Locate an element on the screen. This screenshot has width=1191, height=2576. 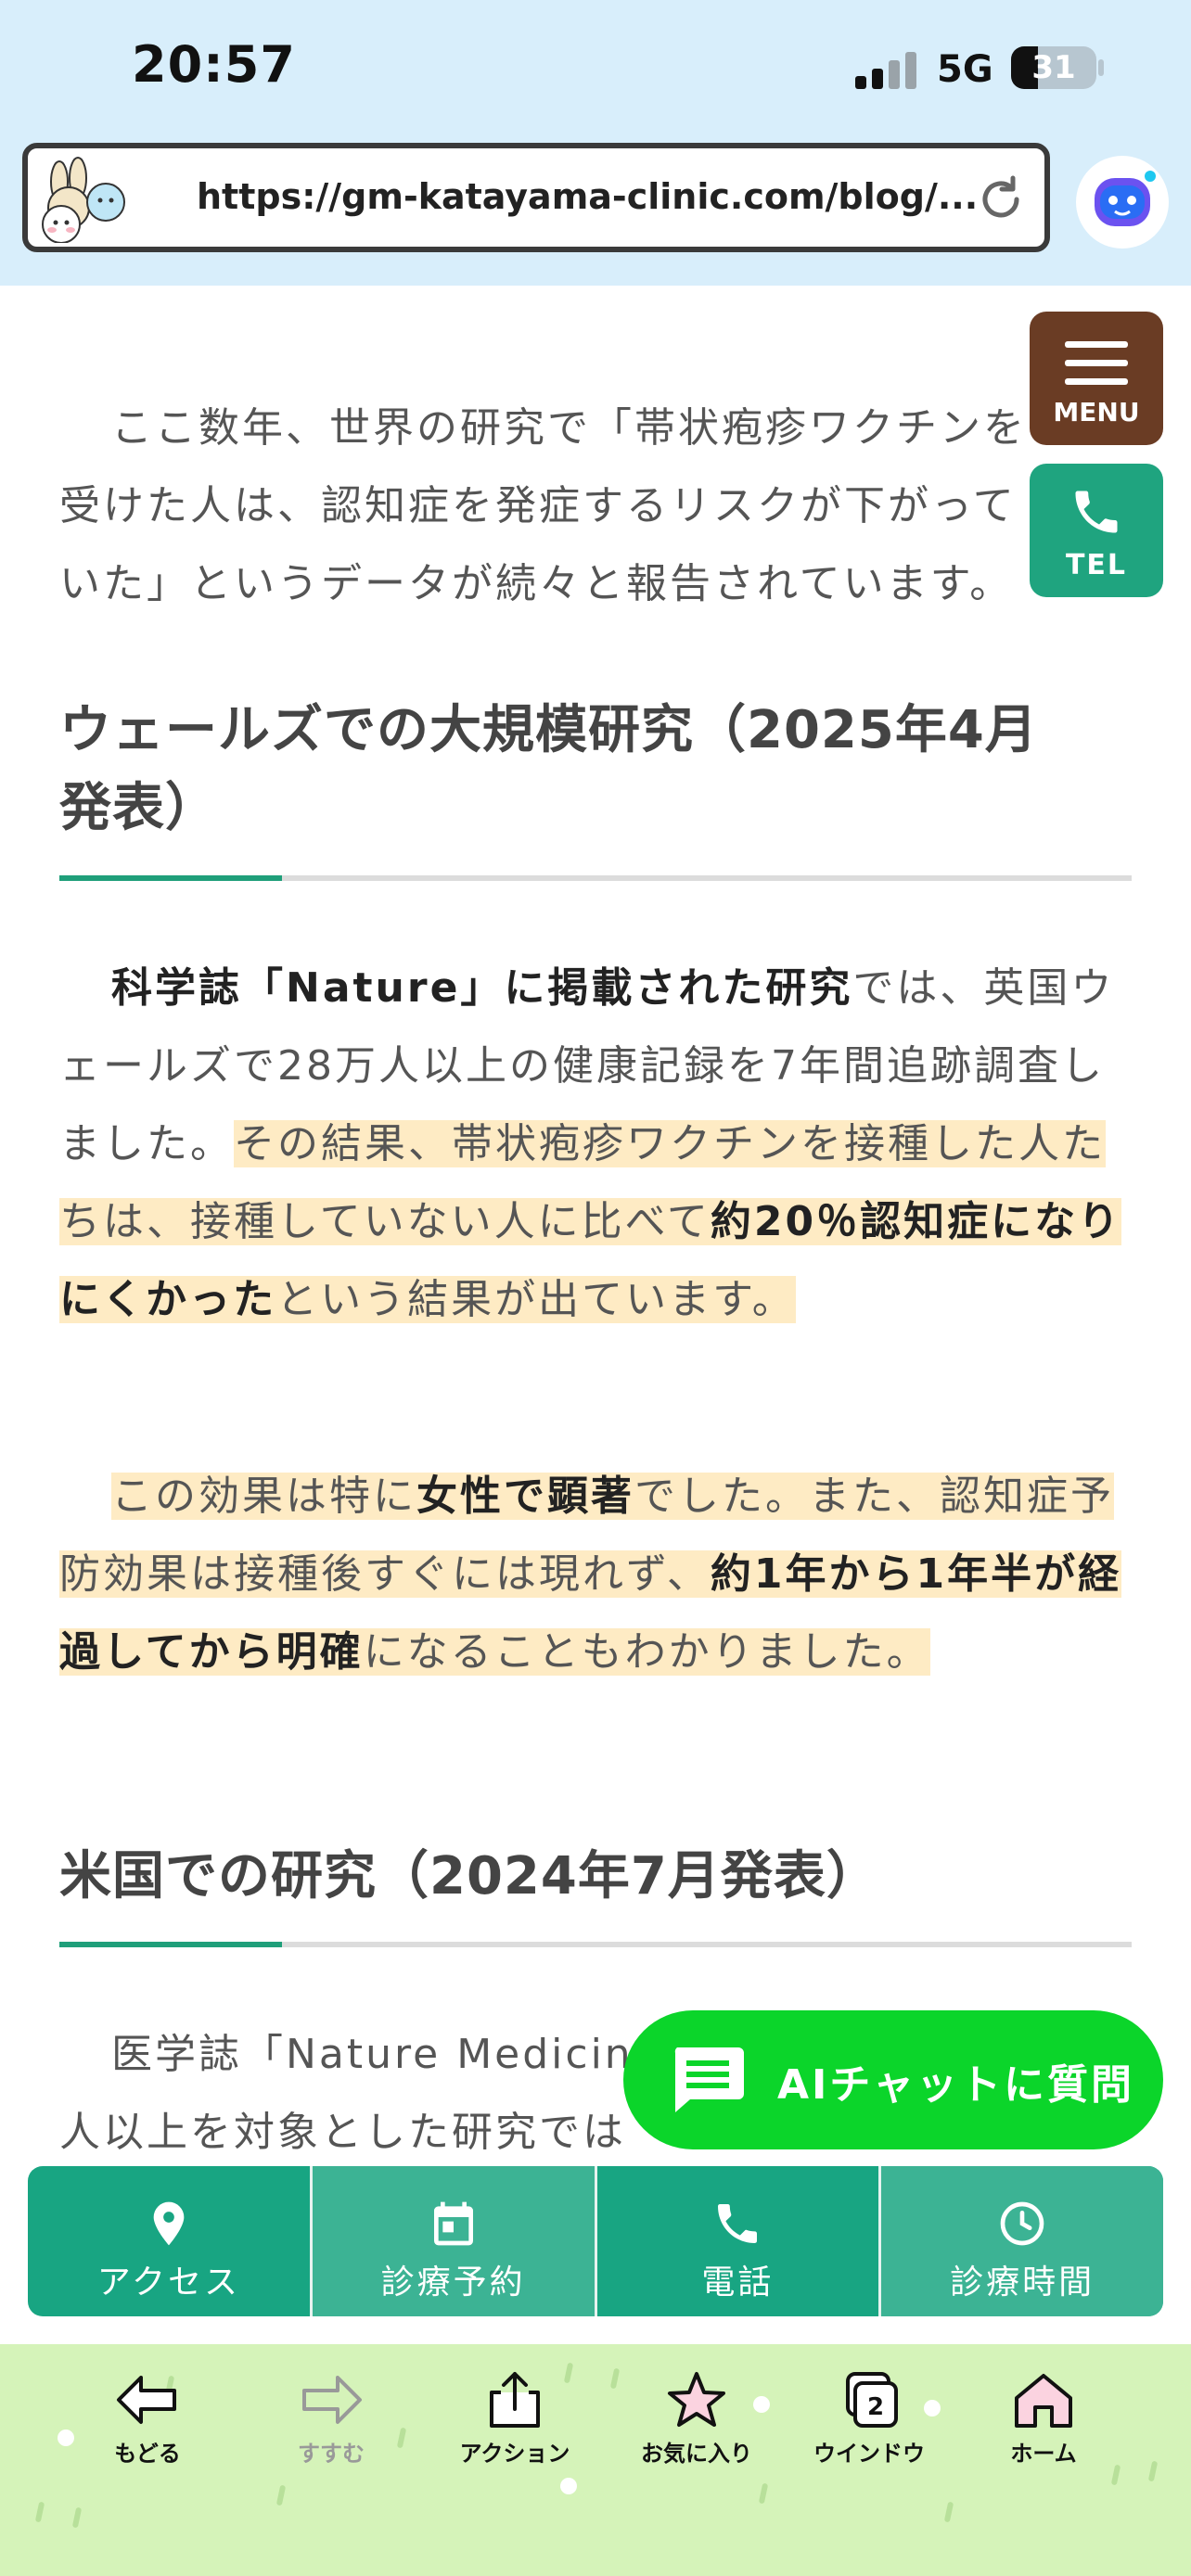
windows-icon: 2 is located at coordinates (872, 2400).